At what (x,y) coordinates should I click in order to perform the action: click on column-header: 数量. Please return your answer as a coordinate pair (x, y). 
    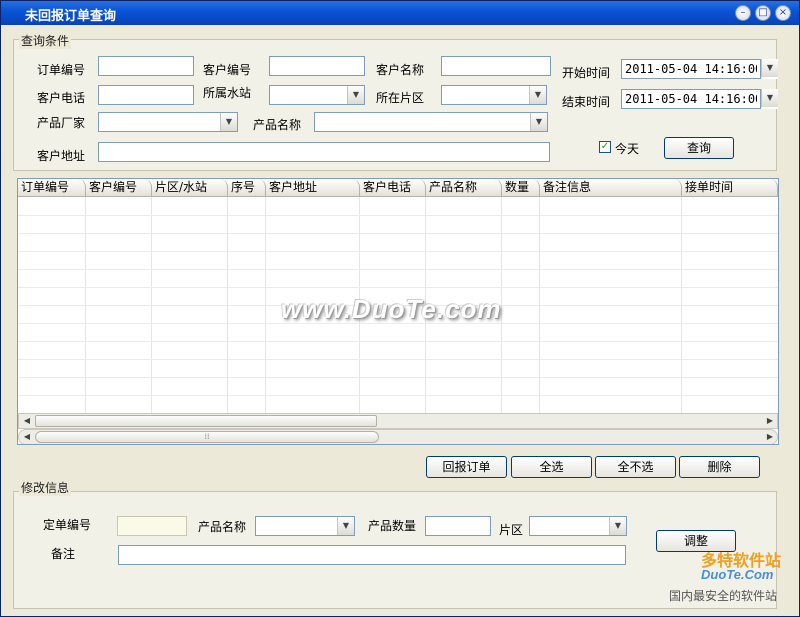
    Looking at the image, I should click on (521, 188).